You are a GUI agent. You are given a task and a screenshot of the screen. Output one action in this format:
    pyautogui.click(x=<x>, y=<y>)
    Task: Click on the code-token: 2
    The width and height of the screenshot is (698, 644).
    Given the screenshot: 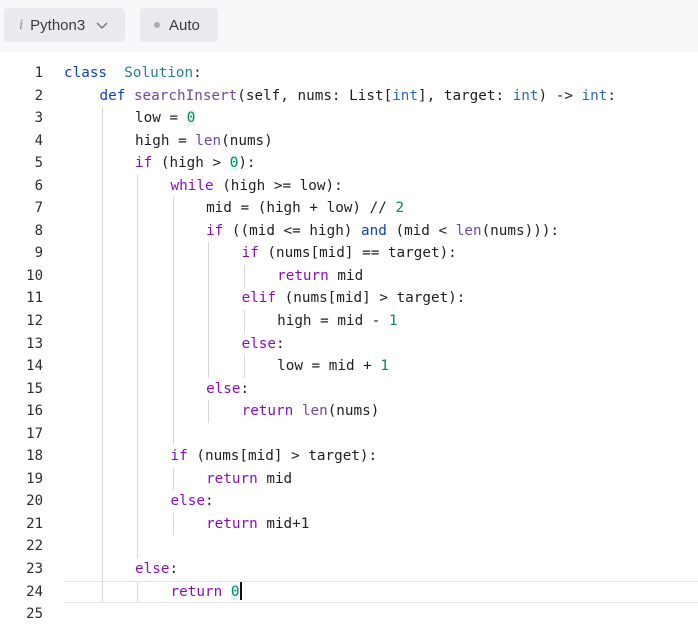 What is the action you would take?
    pyautogui.click(x=400, y=208)
    